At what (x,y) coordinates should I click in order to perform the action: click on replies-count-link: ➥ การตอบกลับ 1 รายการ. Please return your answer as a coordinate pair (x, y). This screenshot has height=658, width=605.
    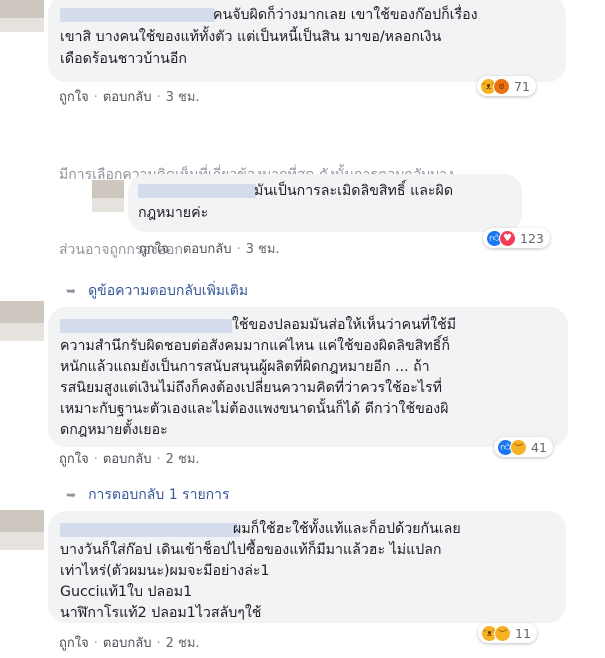
    Looking at the image, I should click on (148, 495).